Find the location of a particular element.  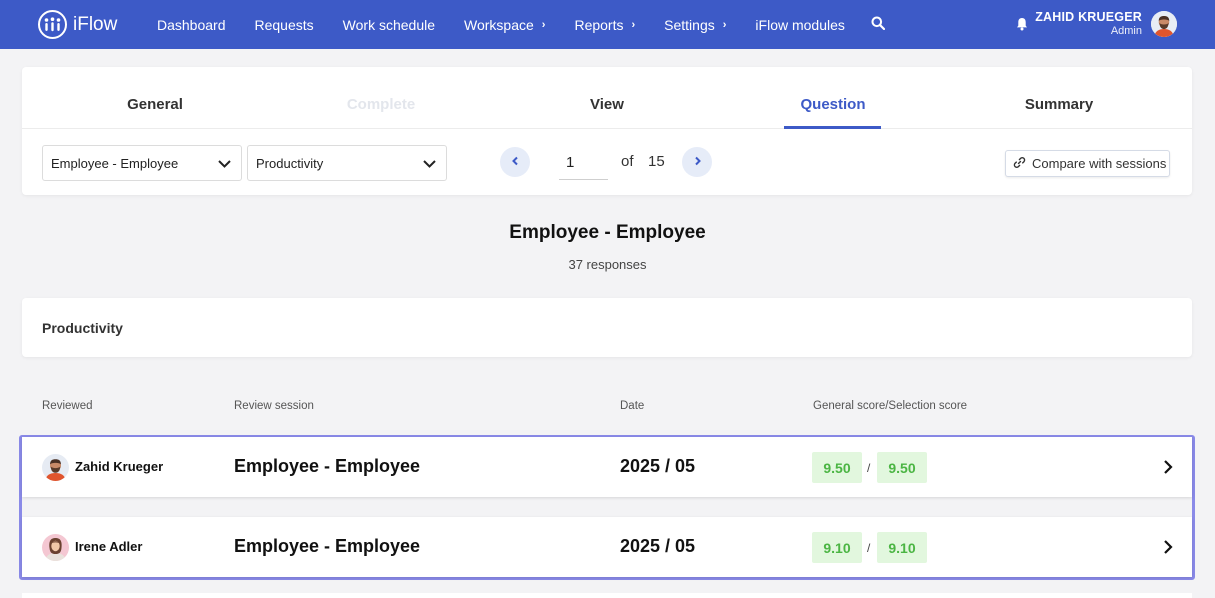

column-header-review-session: Review session is located at coordinates (274, 406).